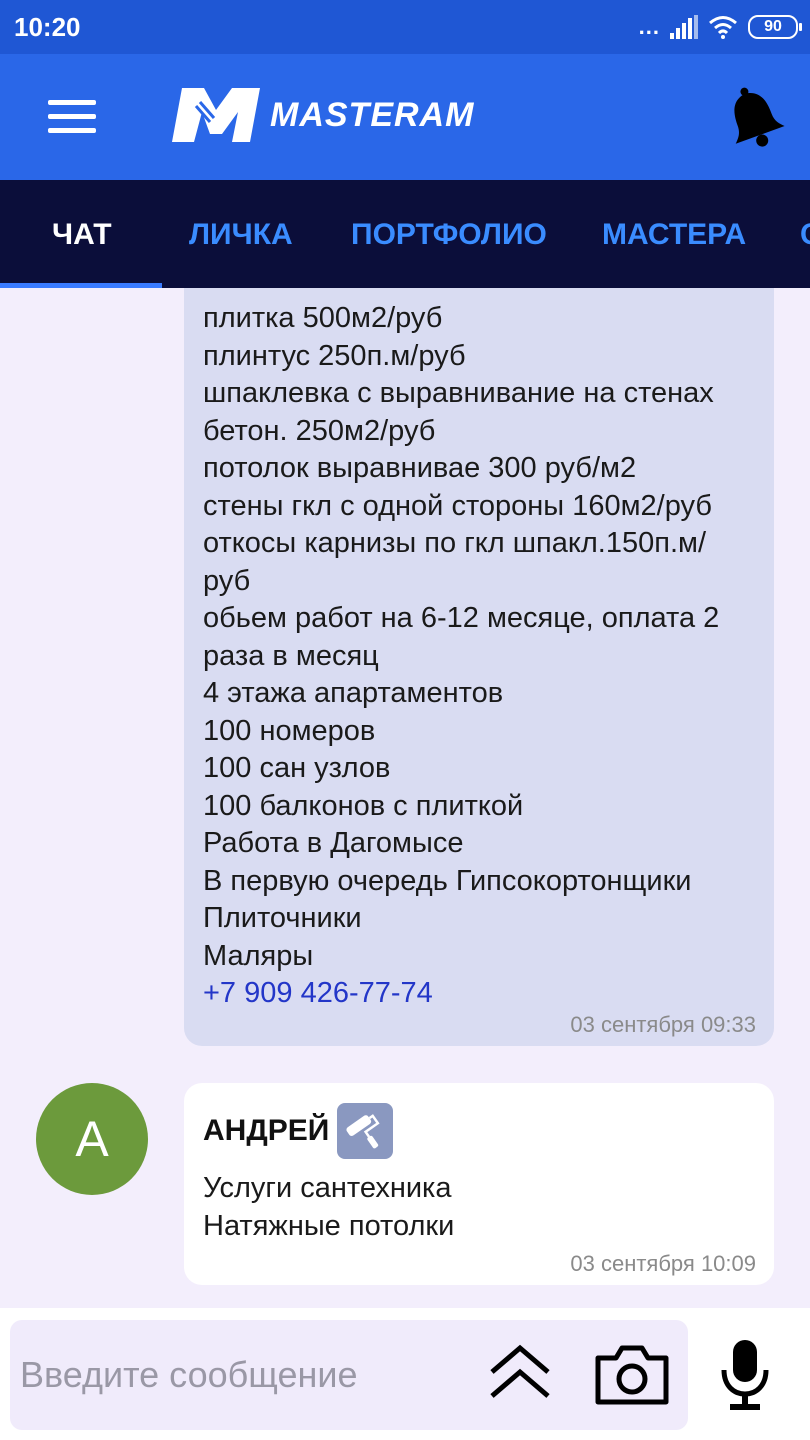 The height and width of the screenshot is (1440, 810). What do you see at coordinates (754, 118) in the screenshot?
I see `bell-icon` at bounding box center [754, 118].